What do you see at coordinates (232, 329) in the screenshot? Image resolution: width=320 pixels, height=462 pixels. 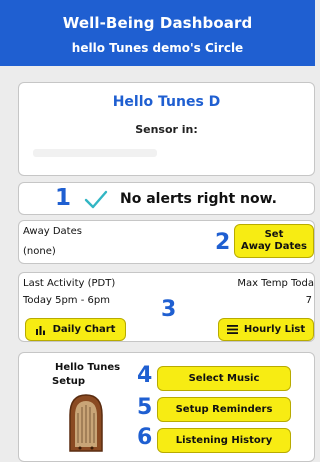 I see `list-icon` at bounding box center [232, 329].